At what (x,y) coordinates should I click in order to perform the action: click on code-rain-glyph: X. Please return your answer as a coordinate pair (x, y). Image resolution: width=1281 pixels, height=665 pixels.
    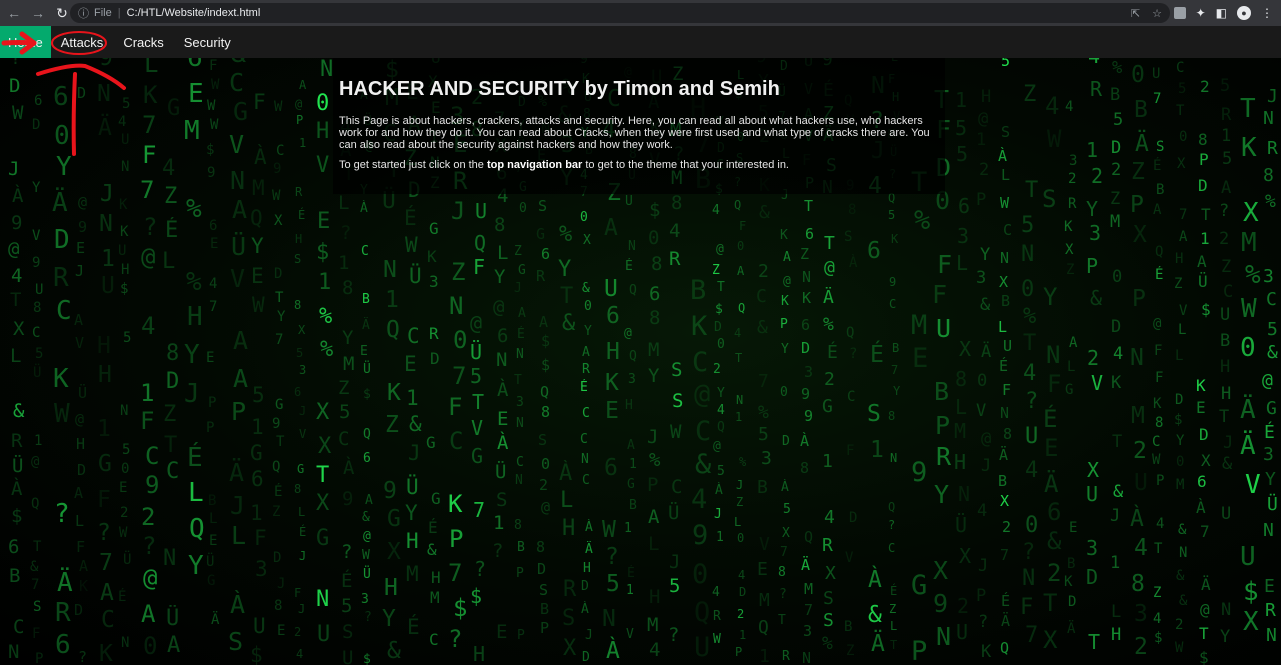
    Looking at the image, I should click on (570, 648).